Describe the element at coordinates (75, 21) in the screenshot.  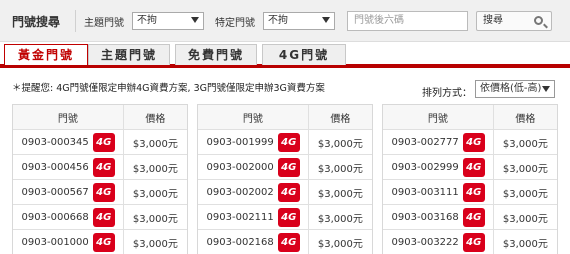
I see `divider` at that location.